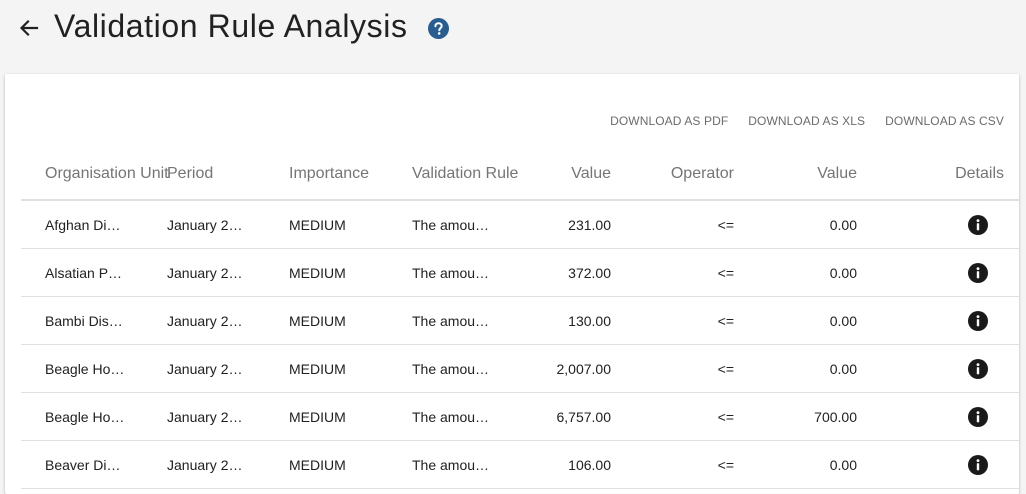  I want to click on column-header-validation-rule: Validation Rule, so click(468, 174).